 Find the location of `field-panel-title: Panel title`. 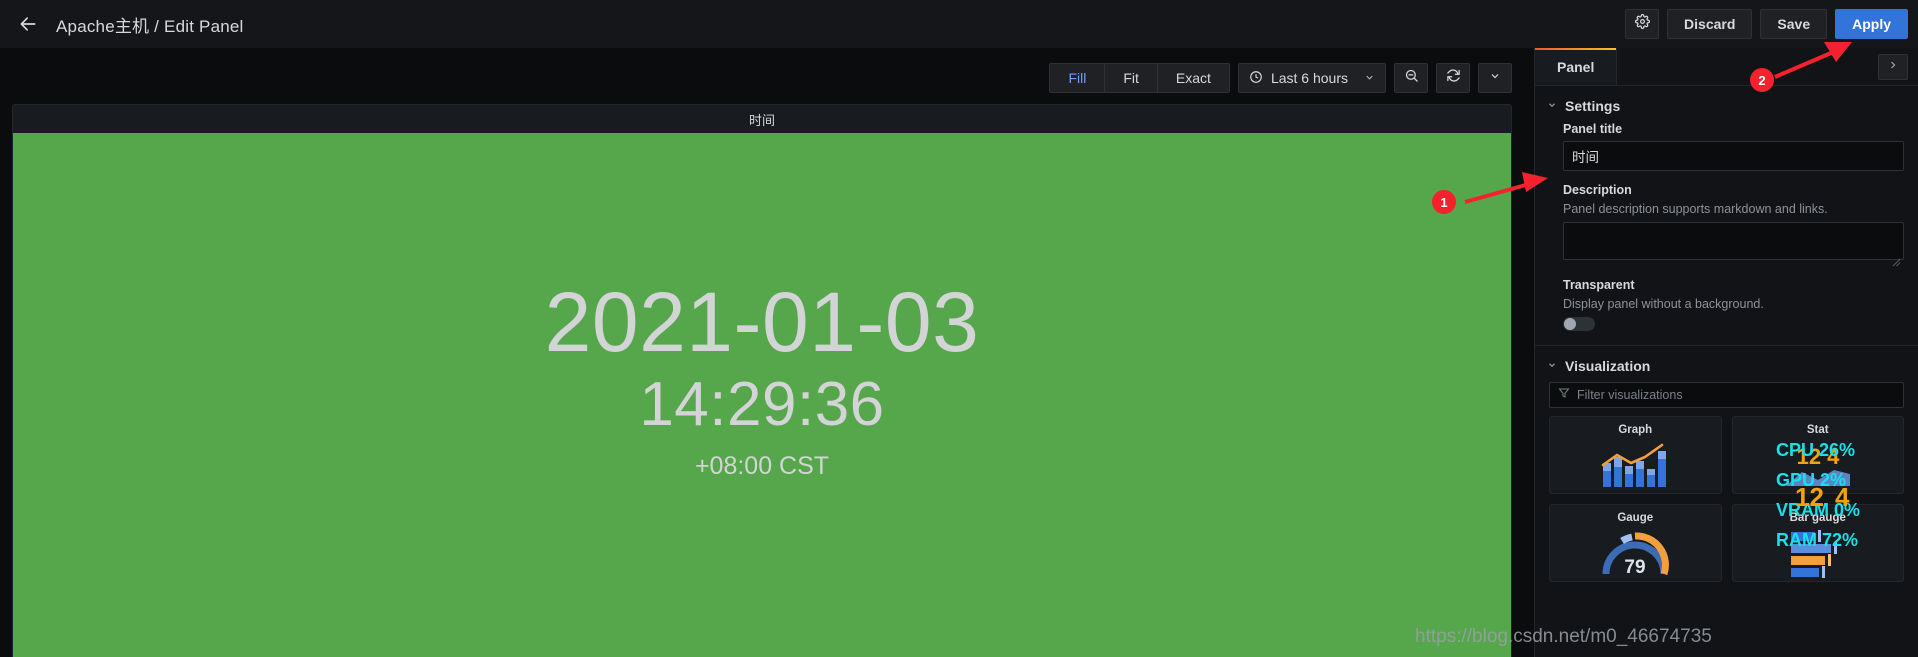

field-panel-title: Panel title is located at coordinates (1726, 146).